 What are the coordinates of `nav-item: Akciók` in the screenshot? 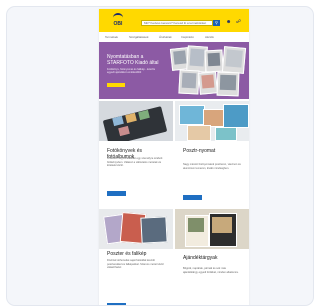 It's located at (209, 37).